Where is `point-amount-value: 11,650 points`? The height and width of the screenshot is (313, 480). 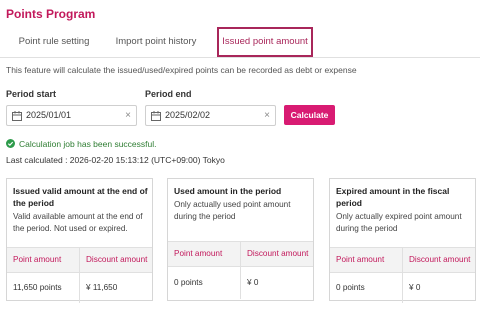 point-amount-value: 11,650 points is located at coordinates (37, 287).